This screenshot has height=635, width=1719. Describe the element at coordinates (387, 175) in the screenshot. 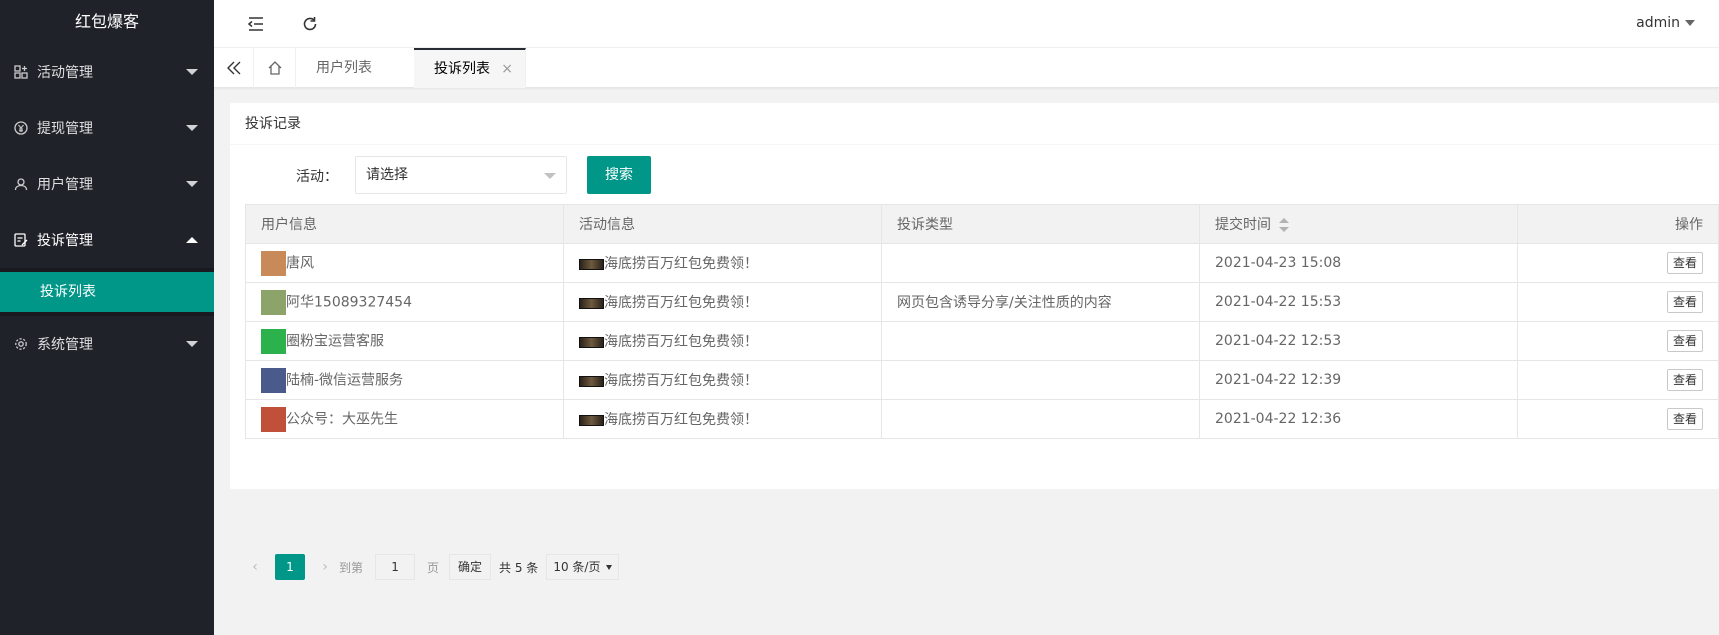

I see `select-value: 请选择` at that location.